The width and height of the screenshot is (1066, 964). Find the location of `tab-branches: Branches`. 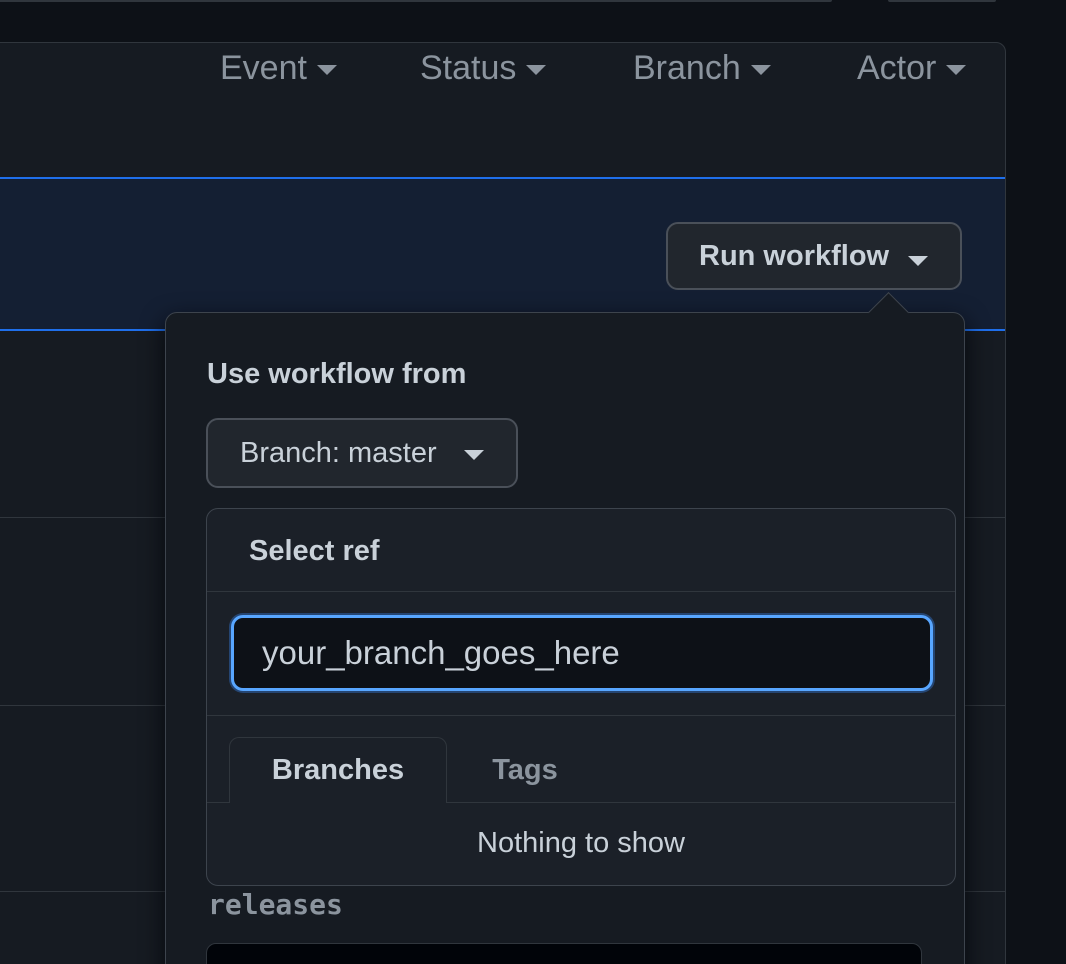

tab-branches: Branches is located at coordinates (338, 770).